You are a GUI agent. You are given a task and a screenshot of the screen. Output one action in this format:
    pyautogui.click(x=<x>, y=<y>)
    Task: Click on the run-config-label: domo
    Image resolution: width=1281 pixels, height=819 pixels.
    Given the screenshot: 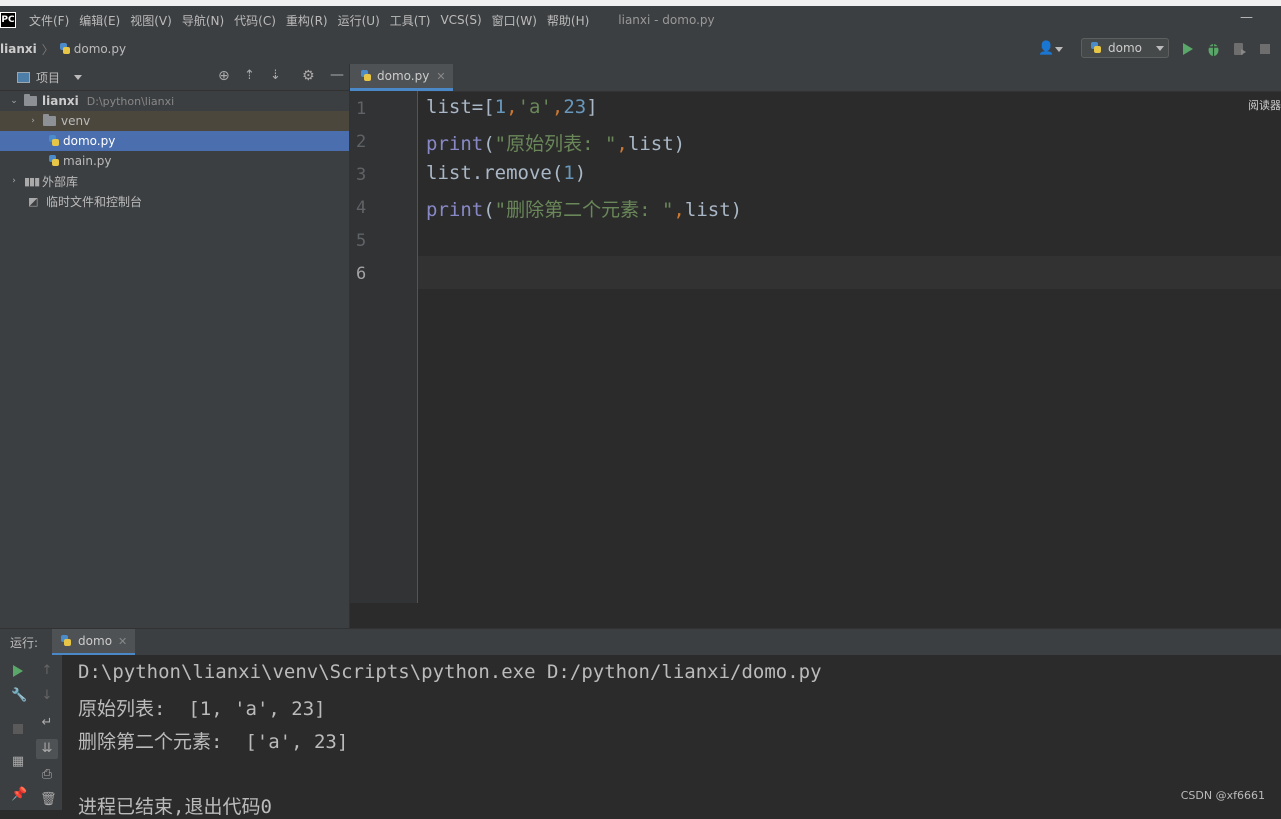 What is the action you would take?
    pyautogui.click(x=1125, y=48)
    